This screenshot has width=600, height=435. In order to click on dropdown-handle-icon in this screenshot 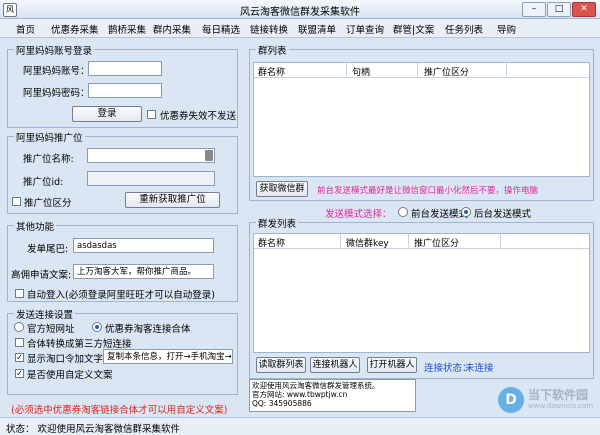, I will do `click(209, 155)`.